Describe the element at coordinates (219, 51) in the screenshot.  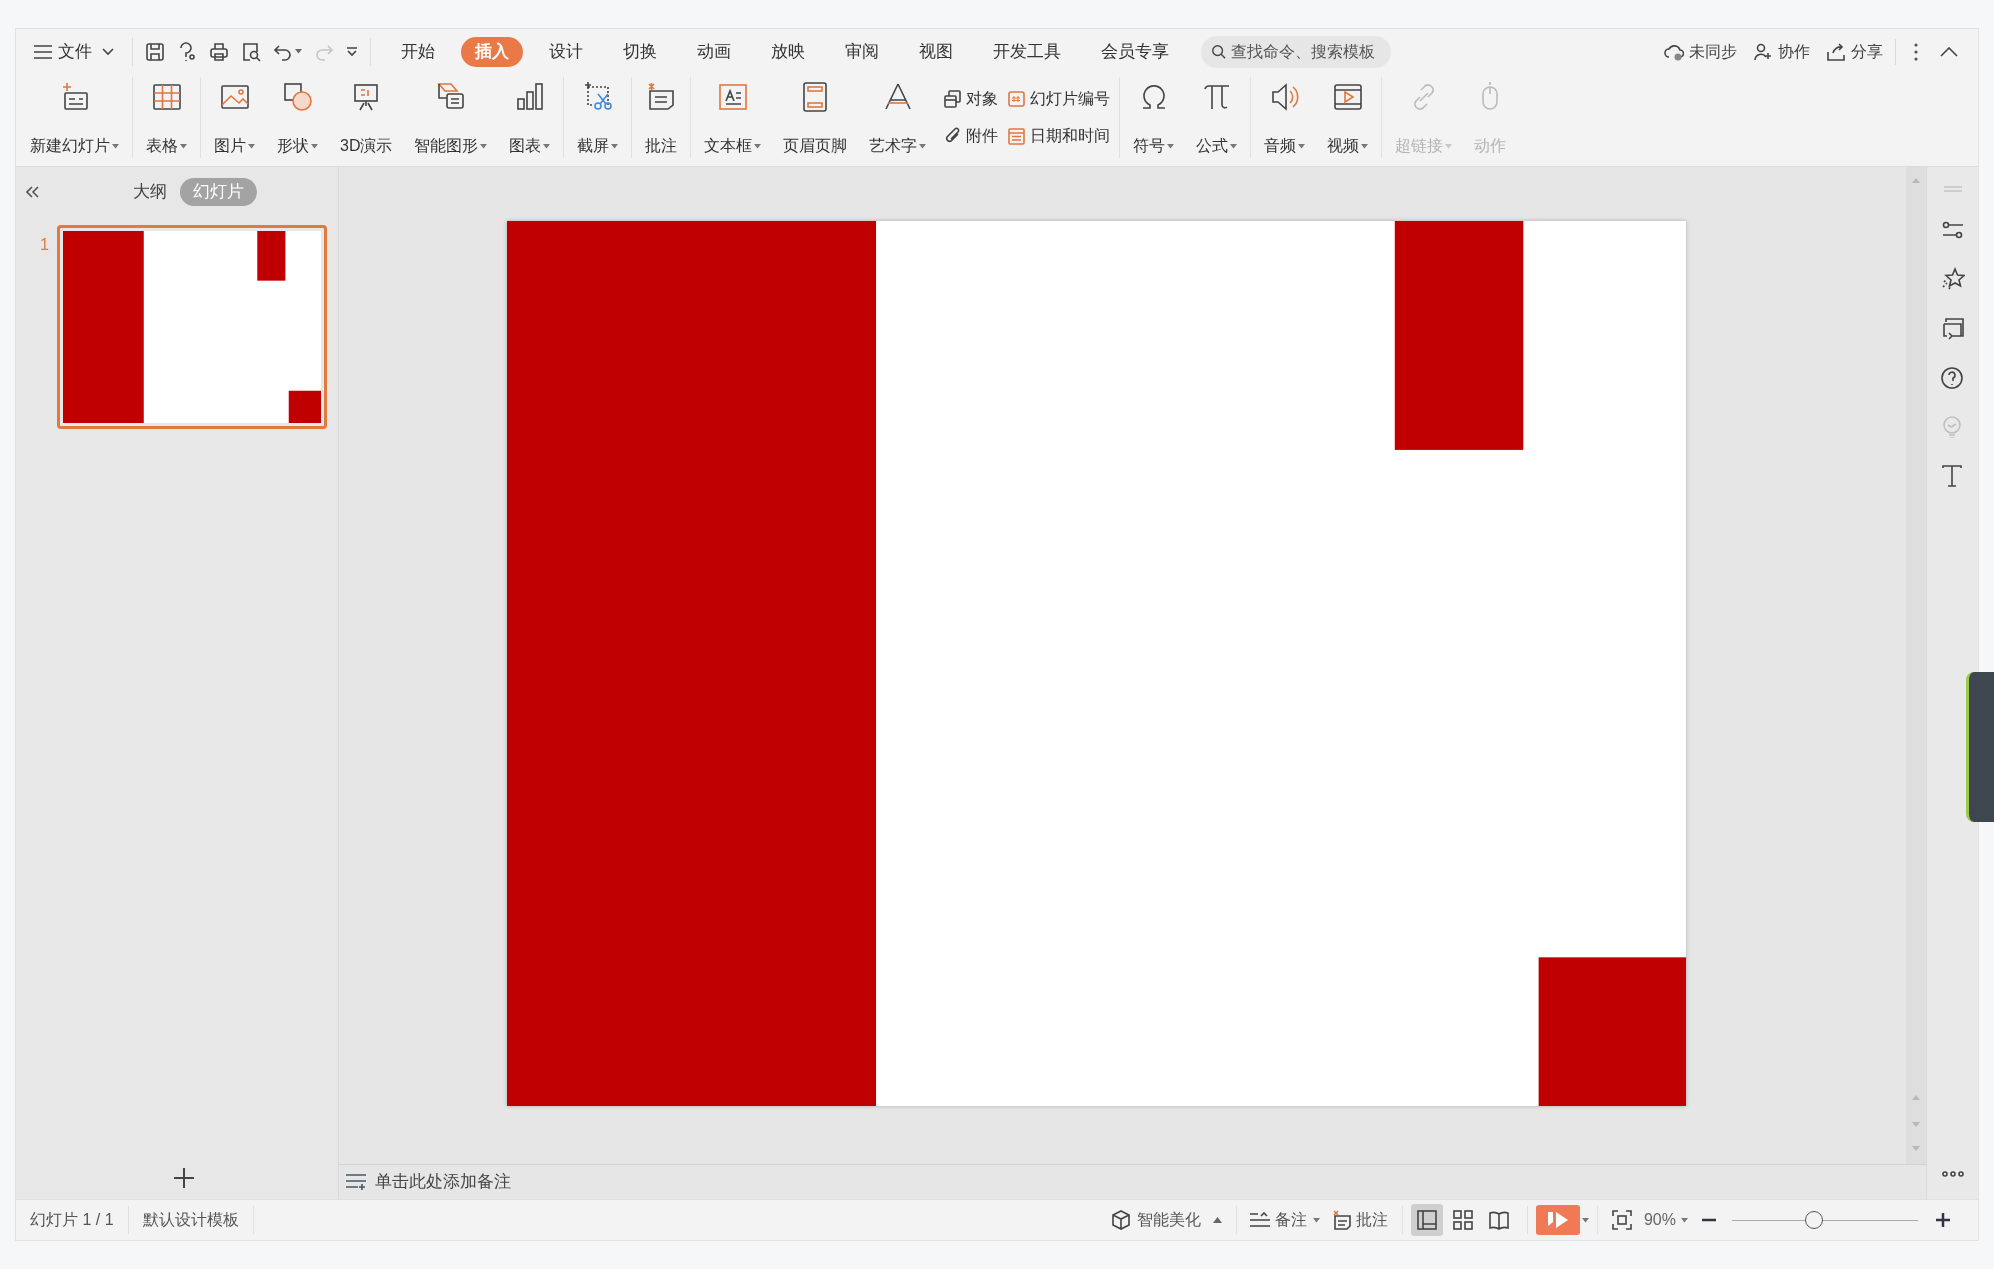
I see `print-icon` at that location.